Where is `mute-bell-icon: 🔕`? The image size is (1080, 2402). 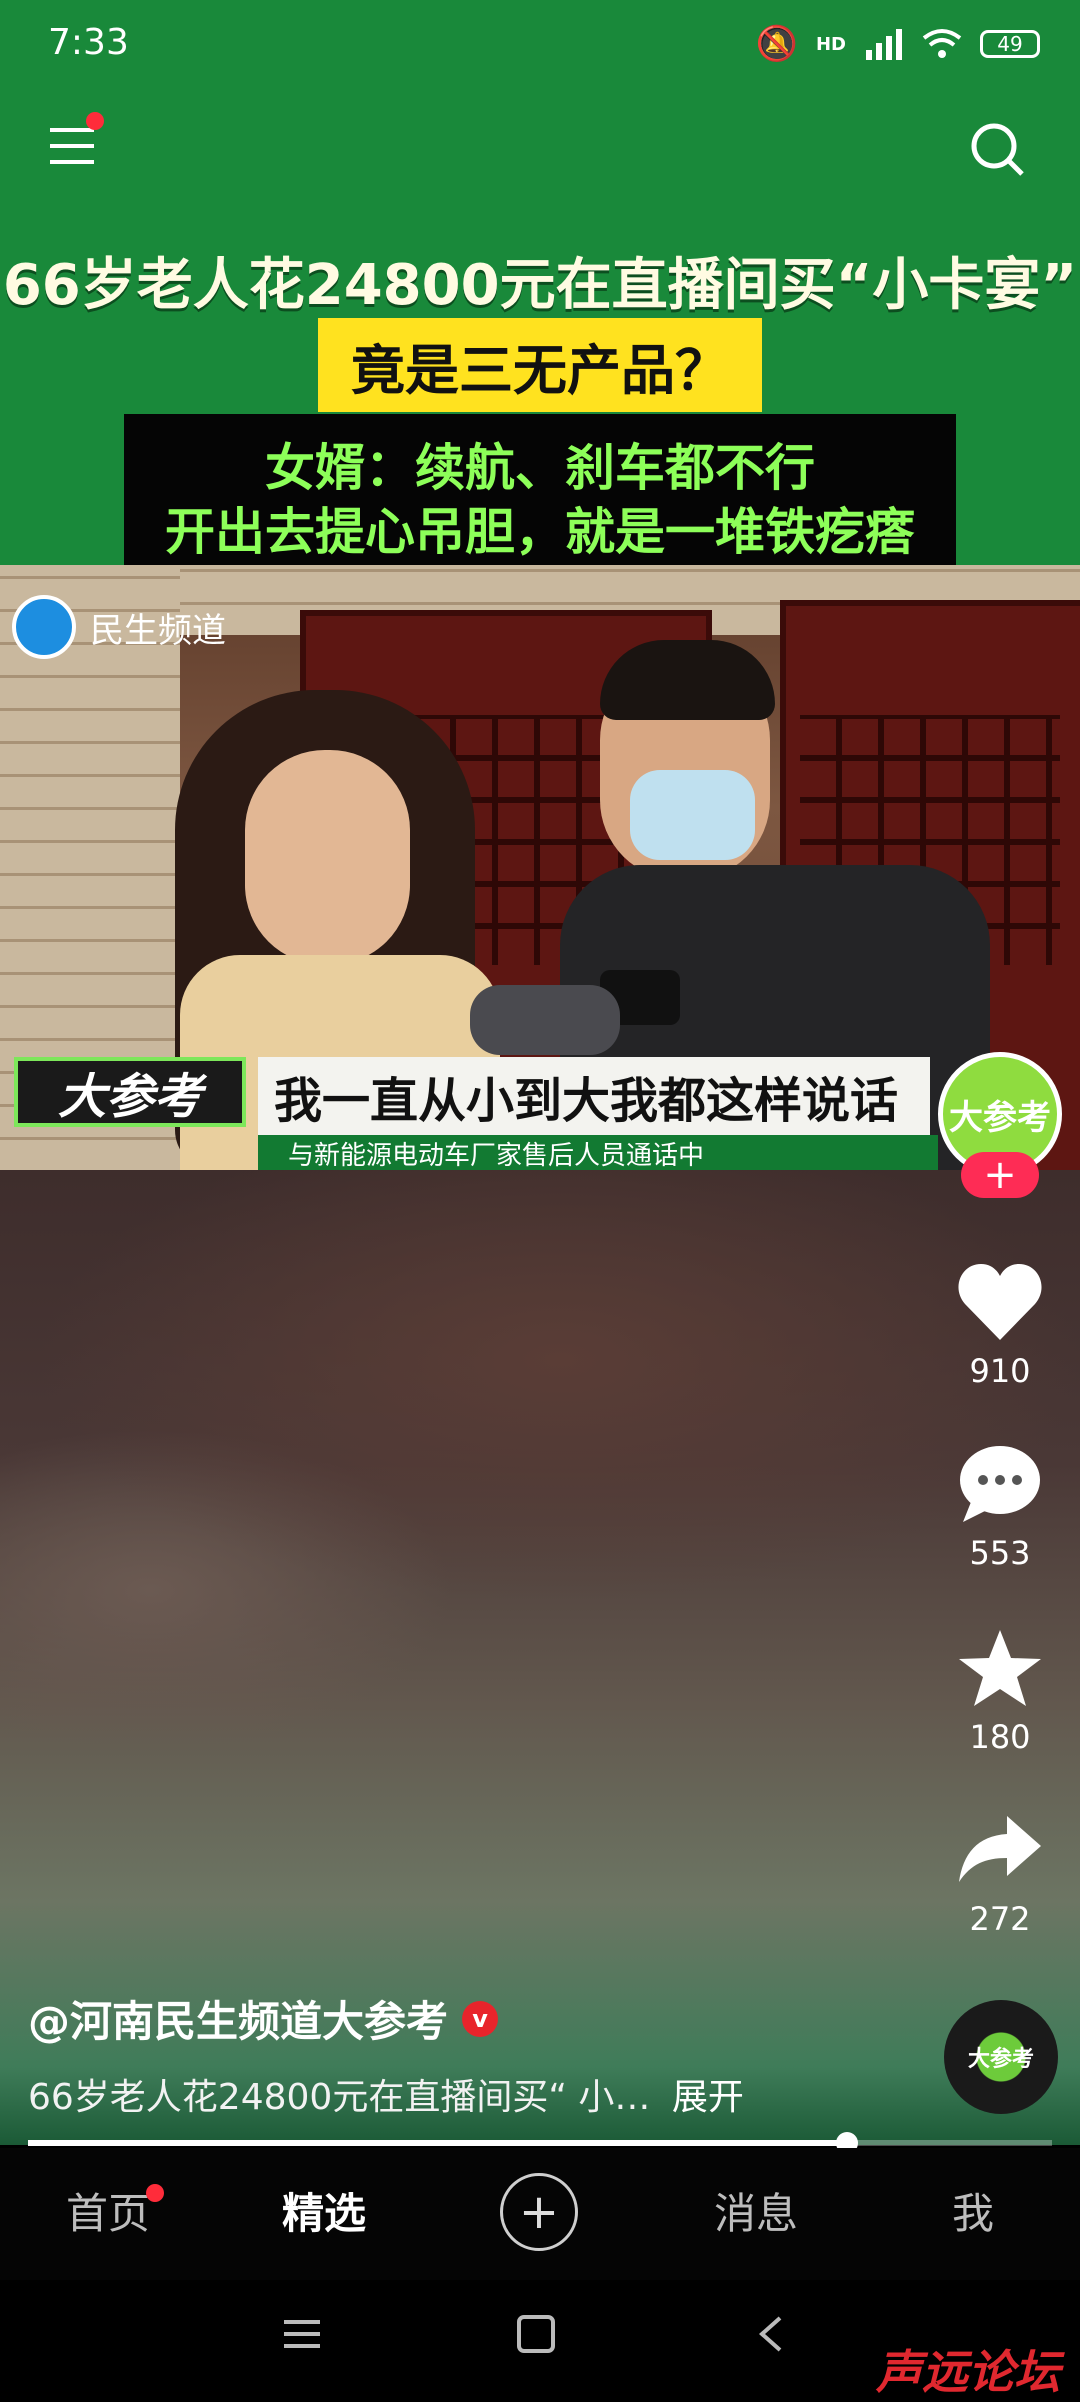
mute-bell-icon: 🔕 is located at coordinates (776, 44).